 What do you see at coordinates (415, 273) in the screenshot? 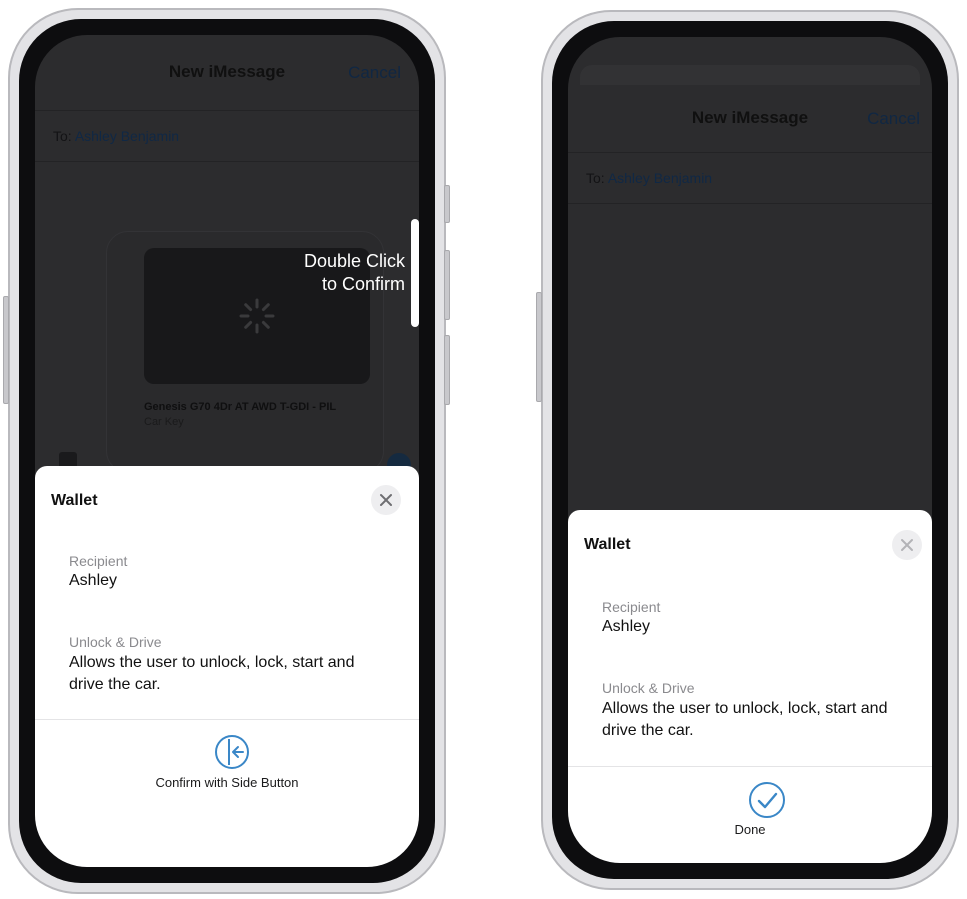
I see `left-side-button-indicator` at bounding box center [415, 273].